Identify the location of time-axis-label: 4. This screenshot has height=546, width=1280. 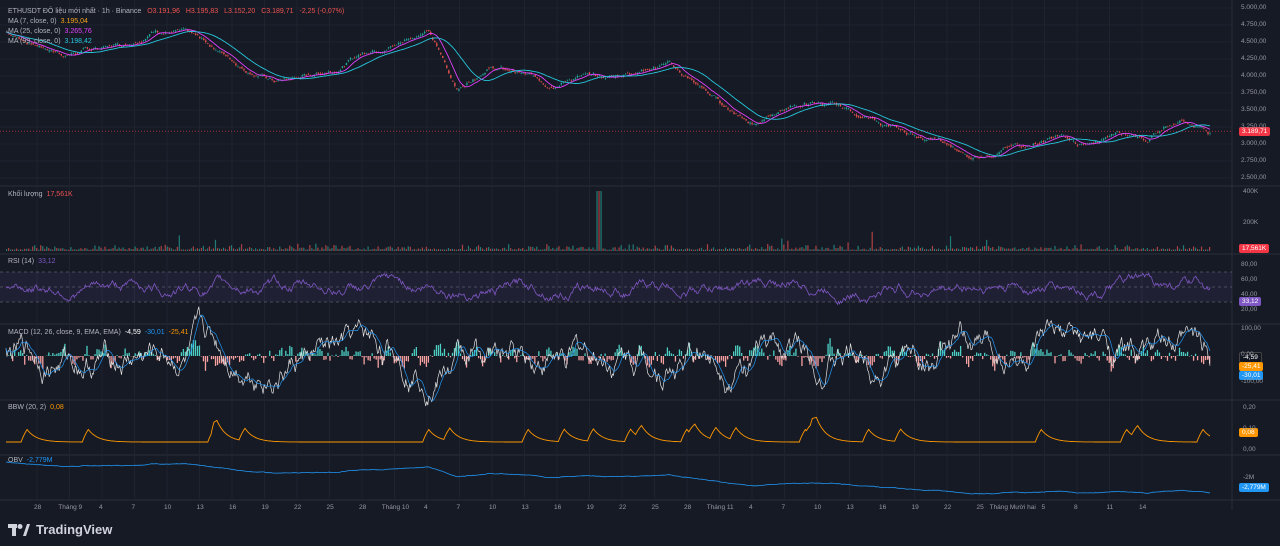
(751, 507).